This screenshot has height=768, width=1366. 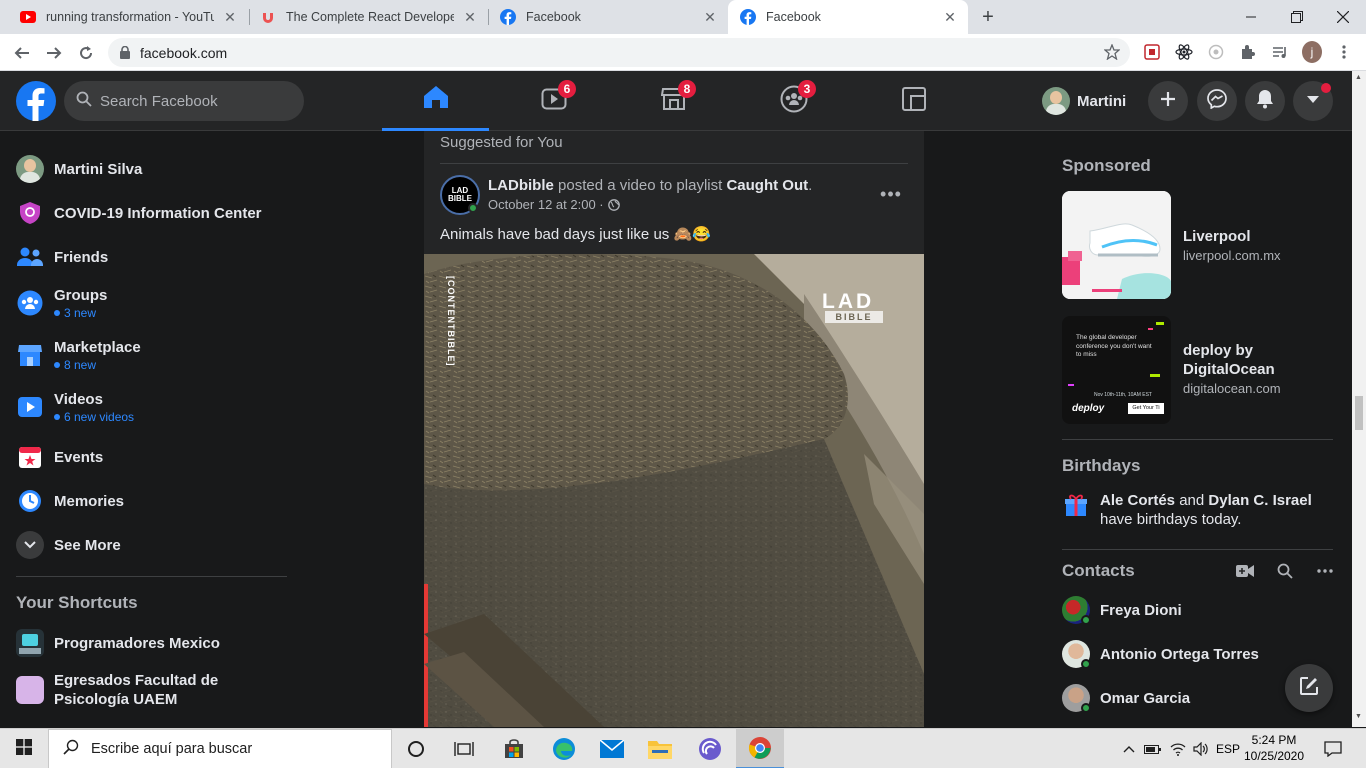 What do you see at coordinates (1309, 688) in the screenshot?
I see `new-message-button` at bounding box center [1309, 688].